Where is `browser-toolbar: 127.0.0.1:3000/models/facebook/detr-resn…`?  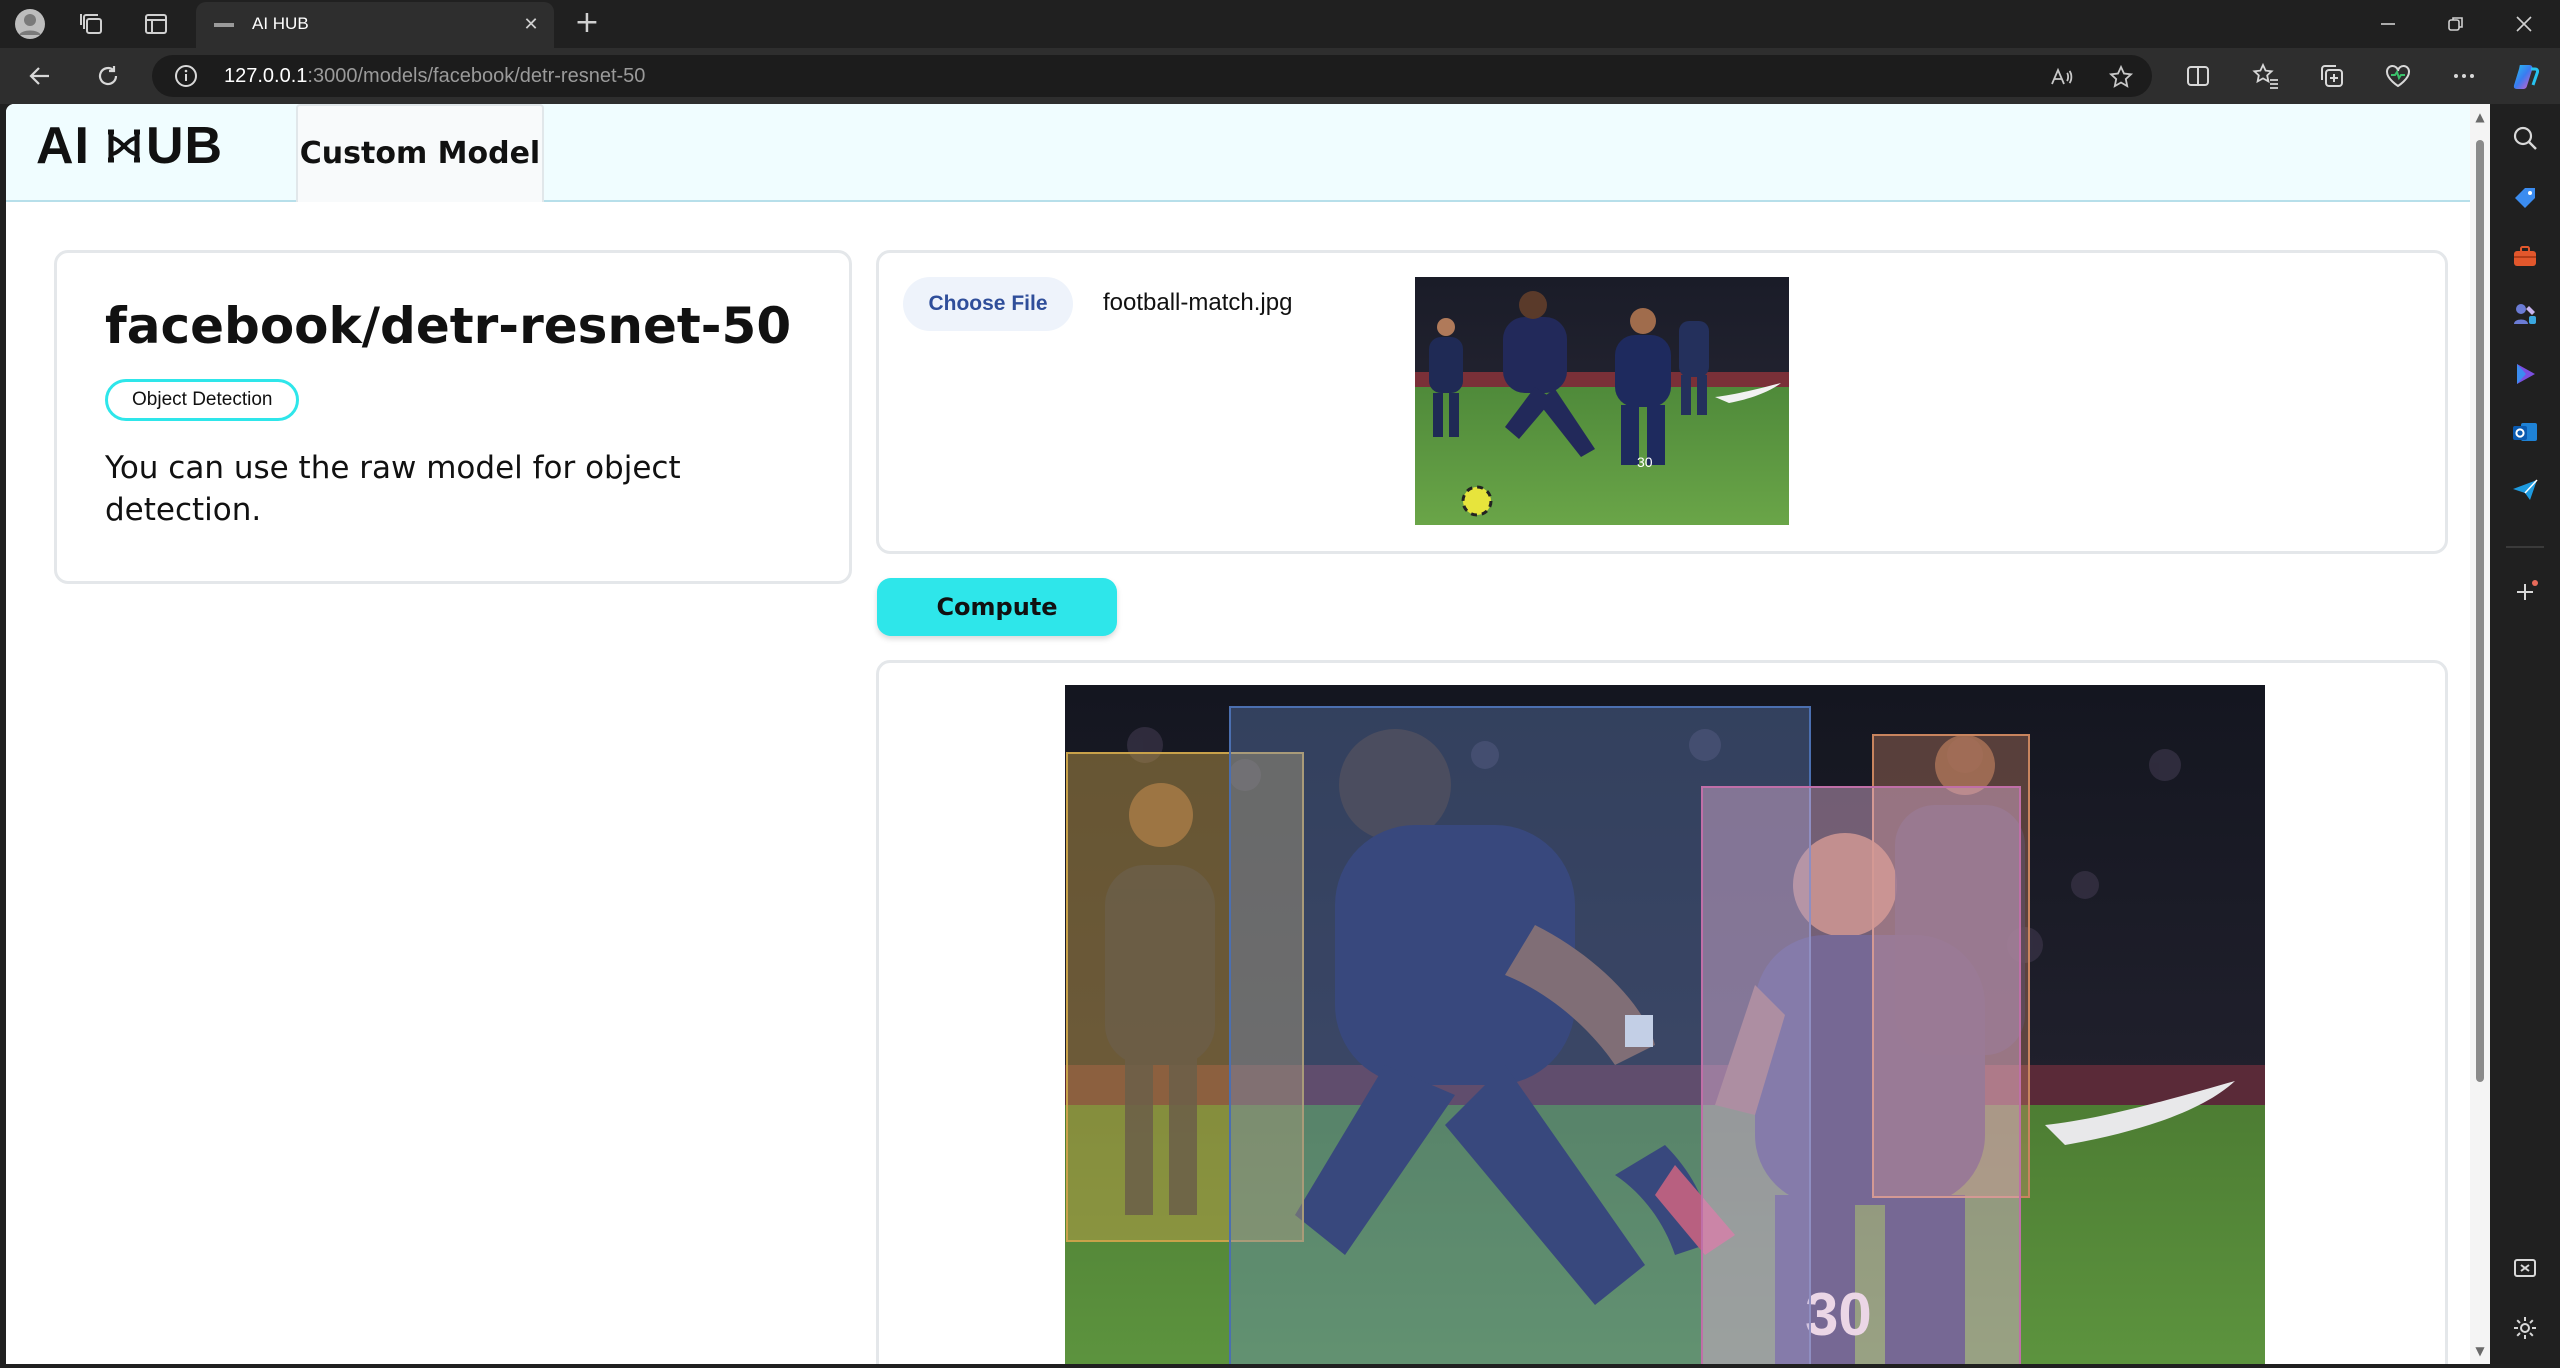
browser-toolbar: 127.0.0.1:3000/models/facebook/detr-resn… is located at coordinates (1280, 76).